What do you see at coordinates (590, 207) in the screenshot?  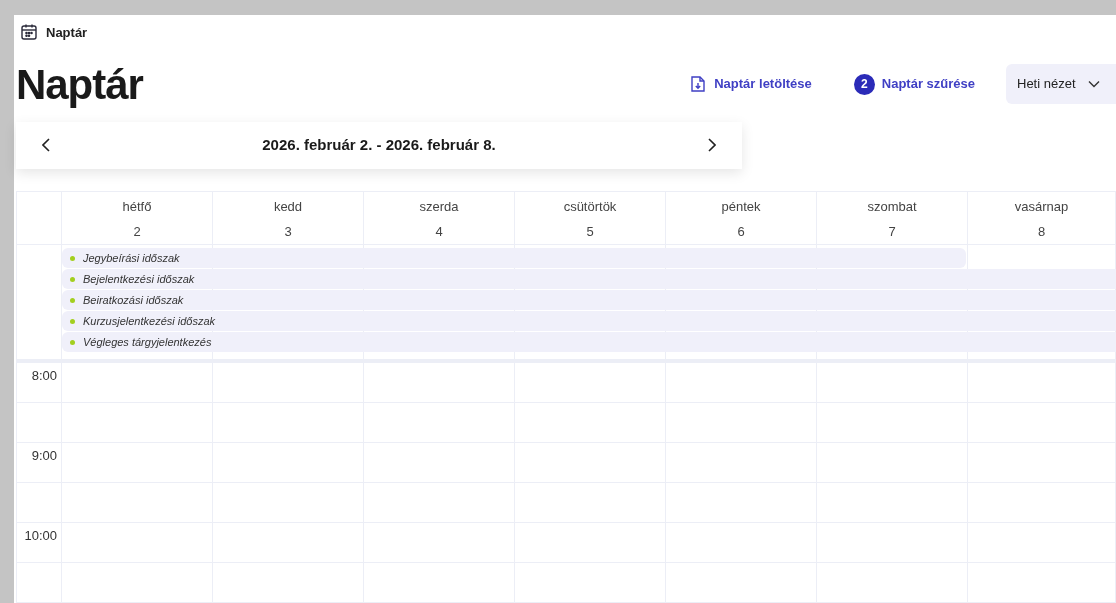 I see `day-name: csütörtök` at bounding box center [590, 207].